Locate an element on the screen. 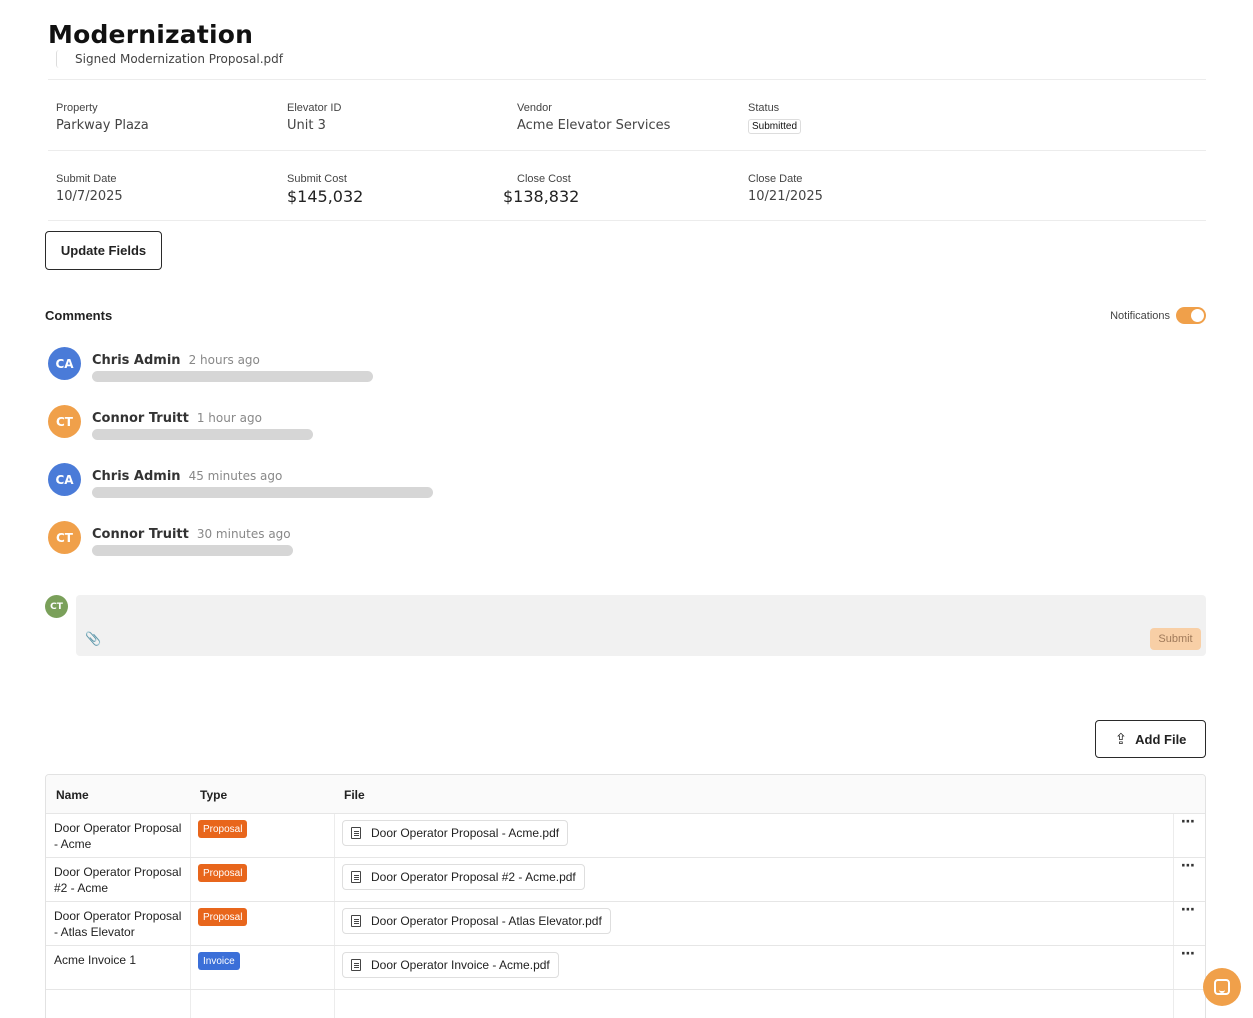 The width and height of the screenshot is (1253, 1018). field-label: Submit Cost is located at coordinates (317, 179).